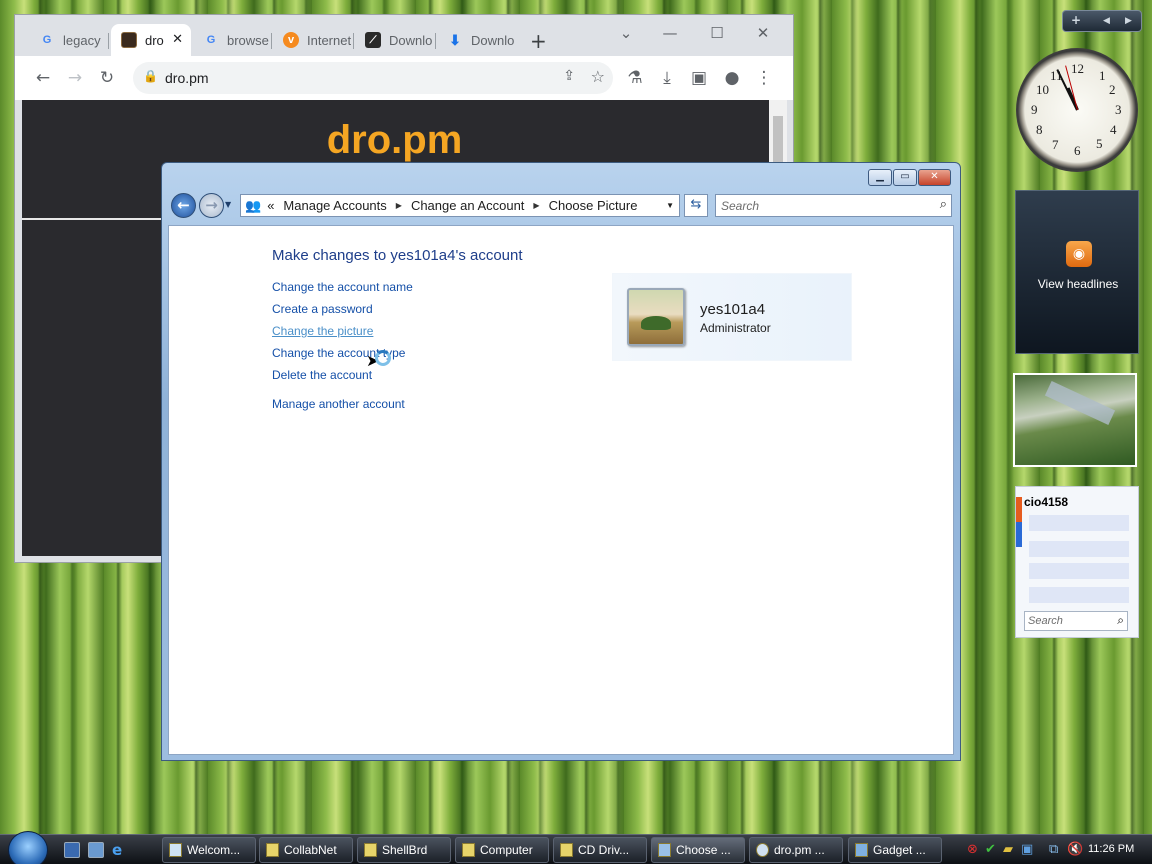 Image resolution: width=1152 pixels, height=864 pixels. I want to click on download-icon: ⬇, so click(455, 39).